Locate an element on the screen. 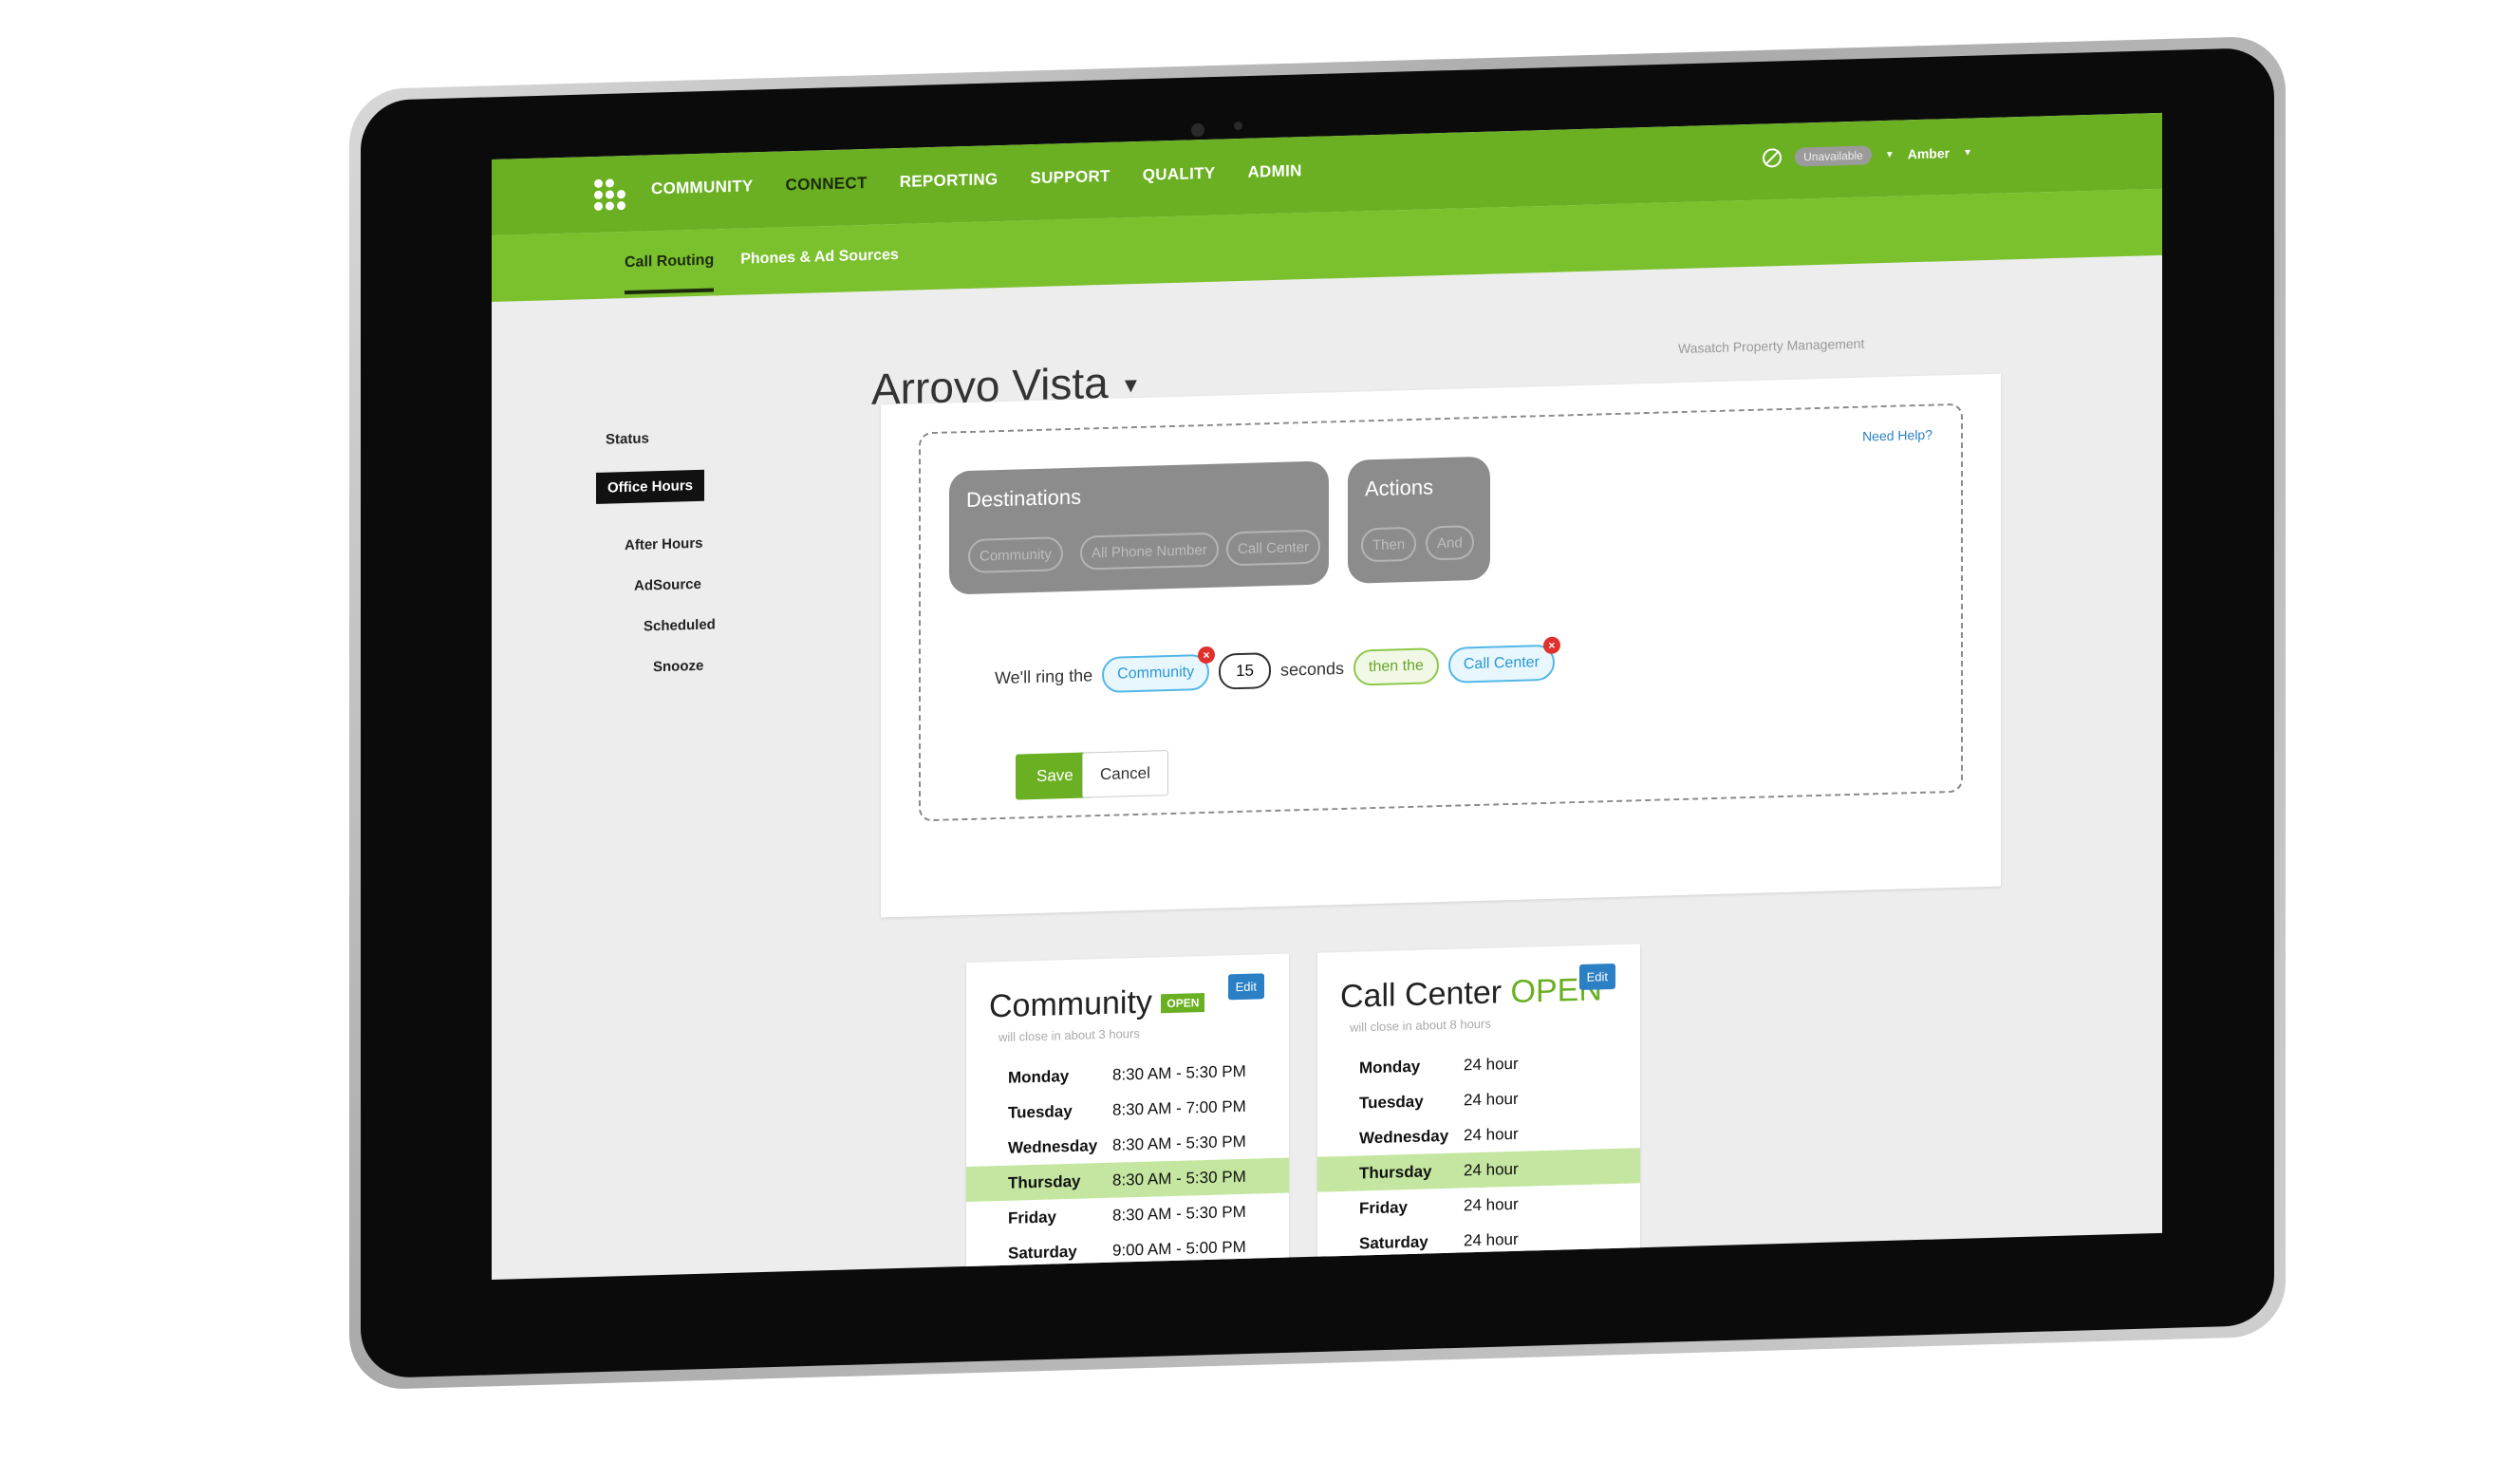 This screenshot has width=2520, height=1461. card-title-text: Call Center is located at coordinates (1421, 995).